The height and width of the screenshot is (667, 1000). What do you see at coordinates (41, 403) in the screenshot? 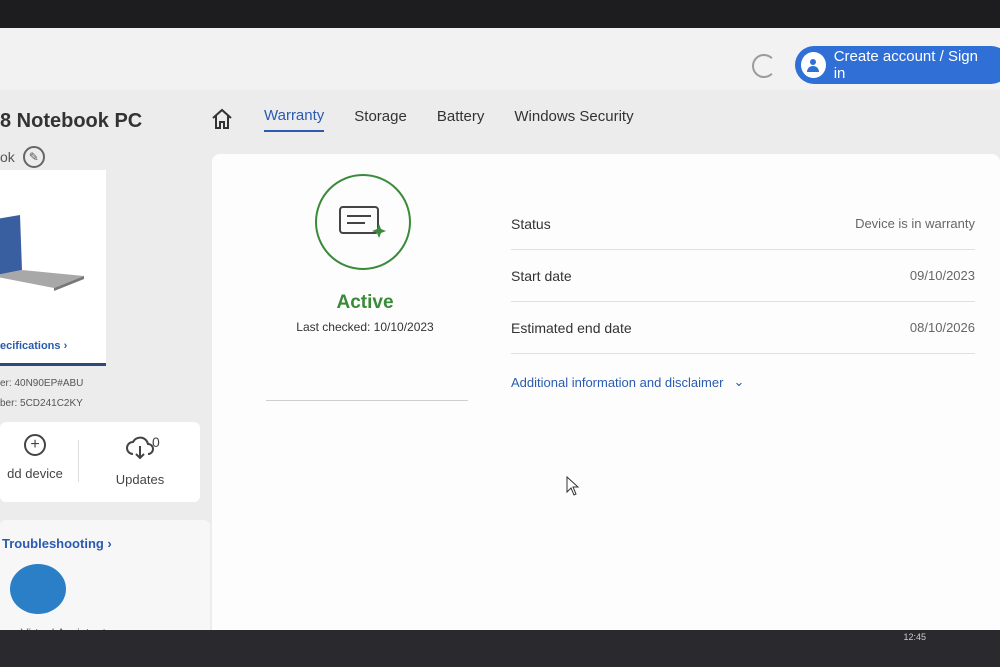
I see `serial-number: ber: 5CD241C2KY` at bounding box center [41, 403].